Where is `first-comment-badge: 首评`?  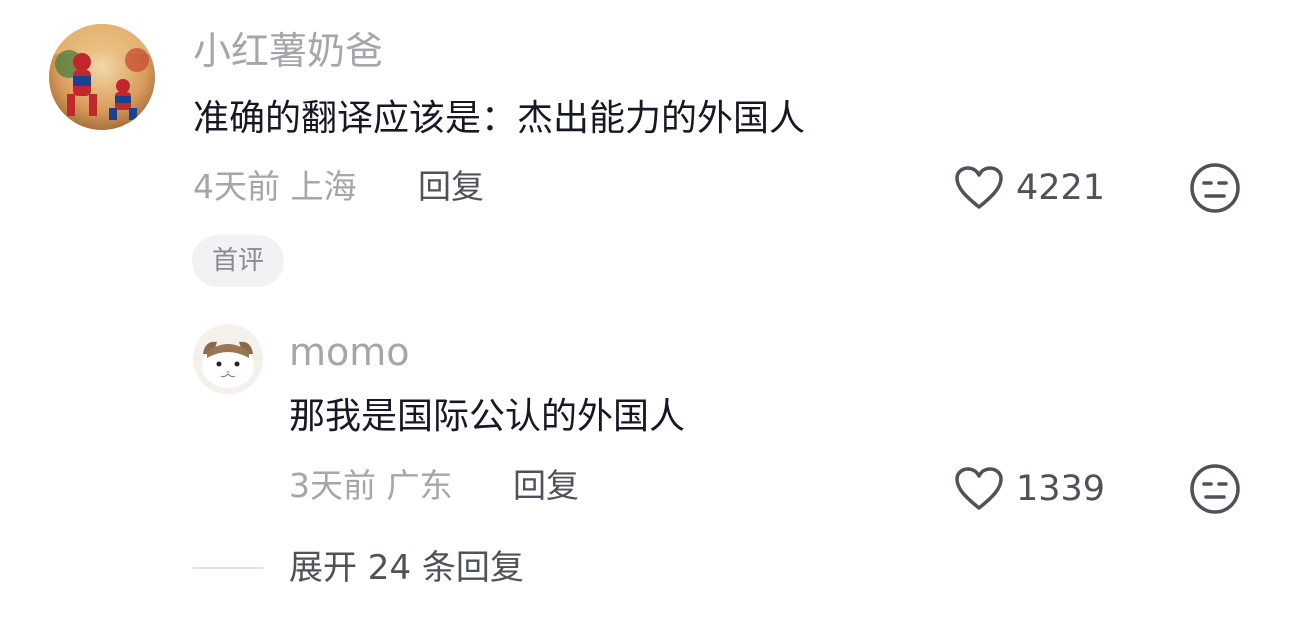 first-comment-badge: 首评 is located at coordinates (238, 261).